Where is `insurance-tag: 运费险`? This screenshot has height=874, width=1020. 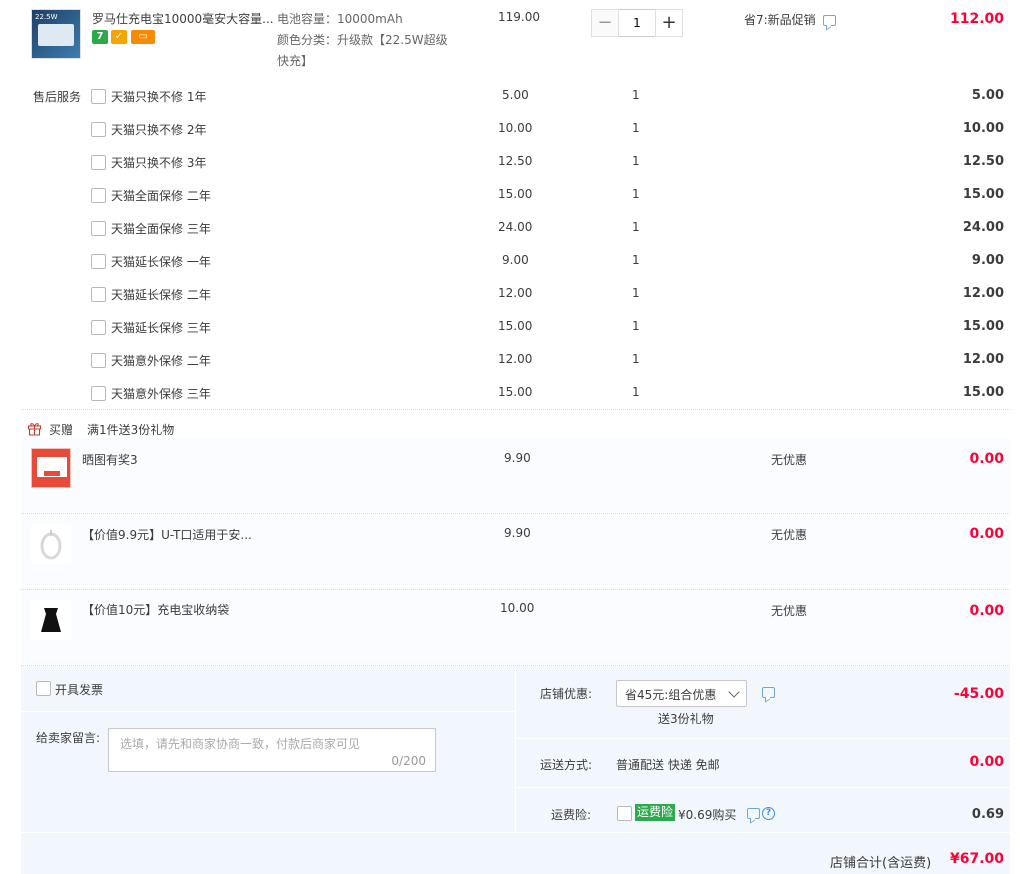 insurance-tag: 运费险 is located at coordinates (655, 812).